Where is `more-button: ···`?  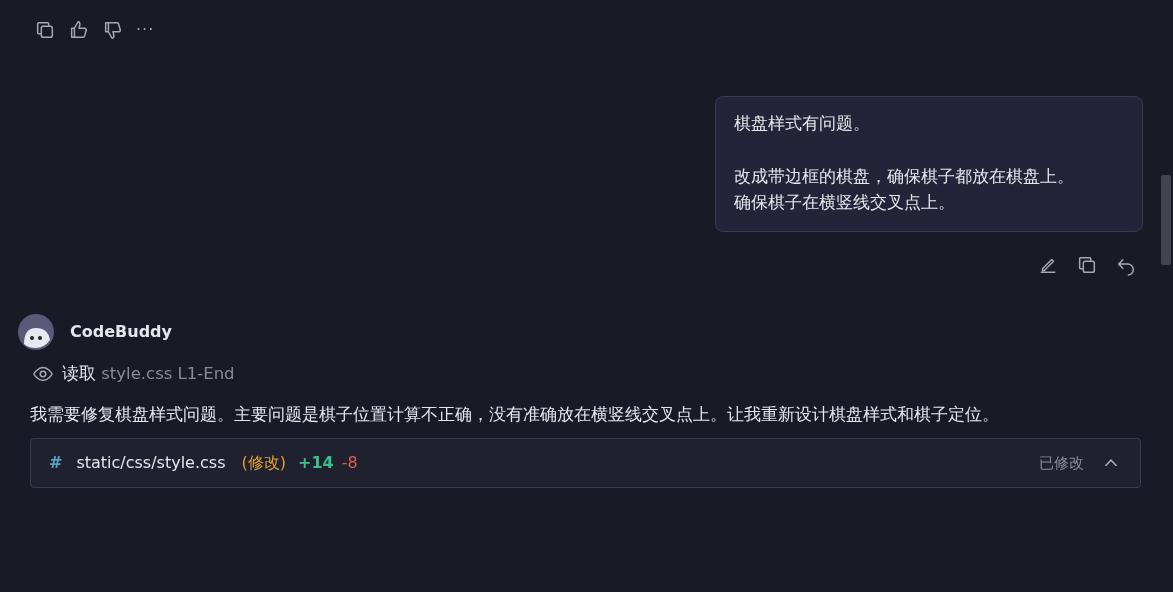 more-button: ··· is located at coordinates (145, 30).